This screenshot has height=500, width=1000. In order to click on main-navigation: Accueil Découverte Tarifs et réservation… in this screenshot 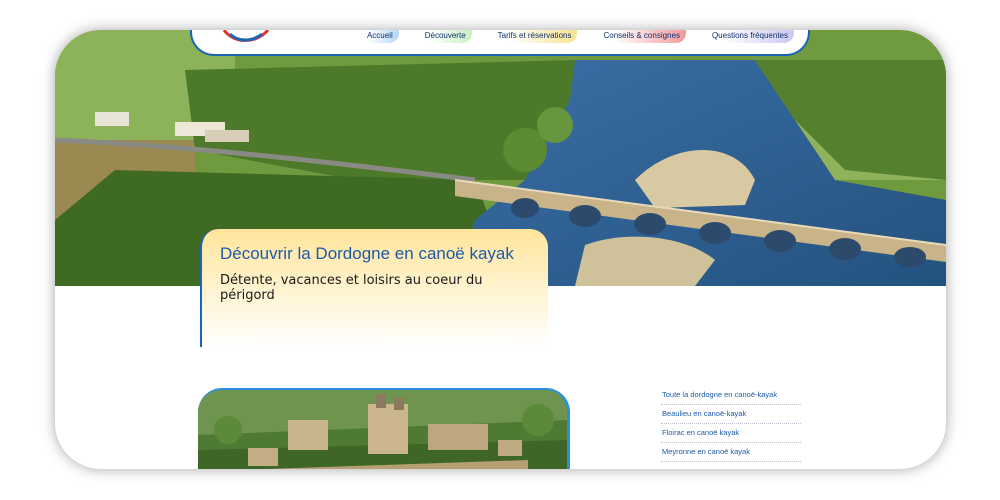, I will do `click(577, 36)`.